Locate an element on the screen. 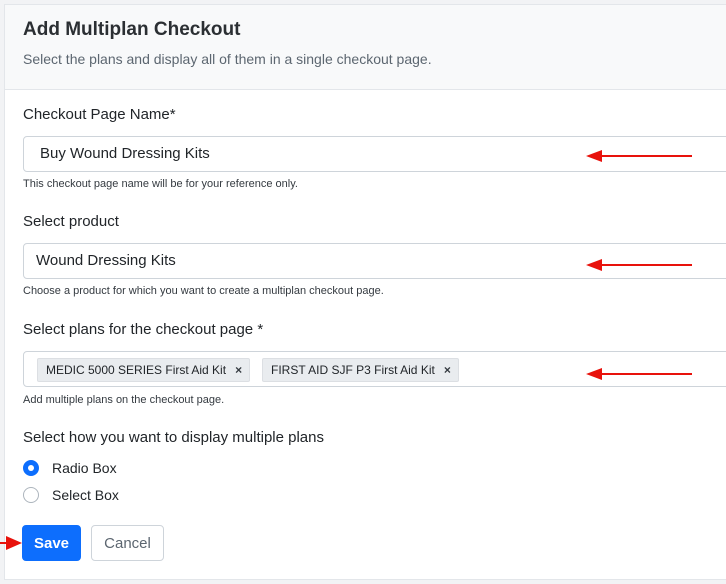  radio-option-radio-box: Radio Box is located at coordinates (70, 468).